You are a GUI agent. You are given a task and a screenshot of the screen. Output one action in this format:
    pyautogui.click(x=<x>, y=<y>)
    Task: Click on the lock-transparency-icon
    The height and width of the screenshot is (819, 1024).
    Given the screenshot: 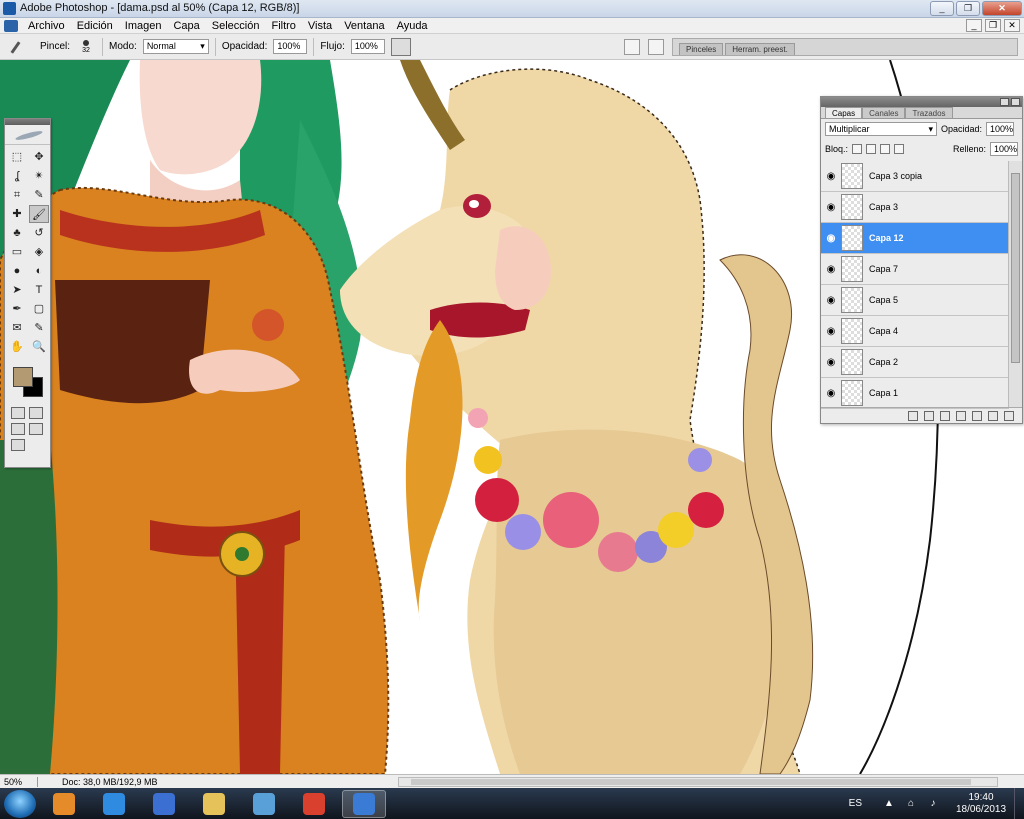 What is the action you would take?
    pyautogui.click(x=857, y=149)
    